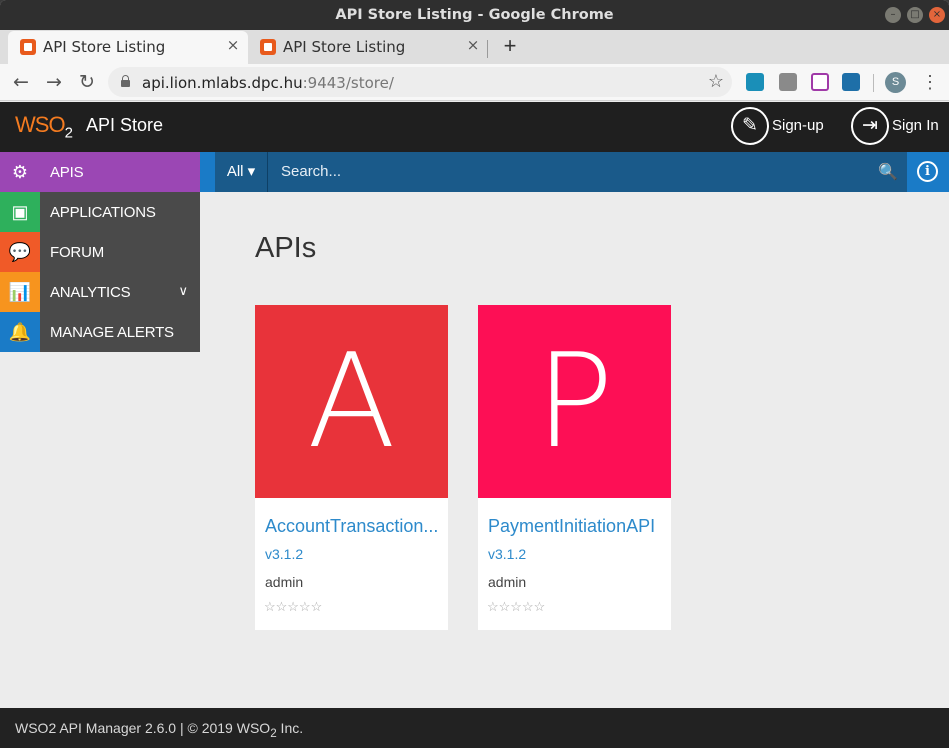 Image resolution: width=949 pixels, height=748 pixels. I want to click on search-bar: All ▾ Search... 🔍 i, so click(574, 172).